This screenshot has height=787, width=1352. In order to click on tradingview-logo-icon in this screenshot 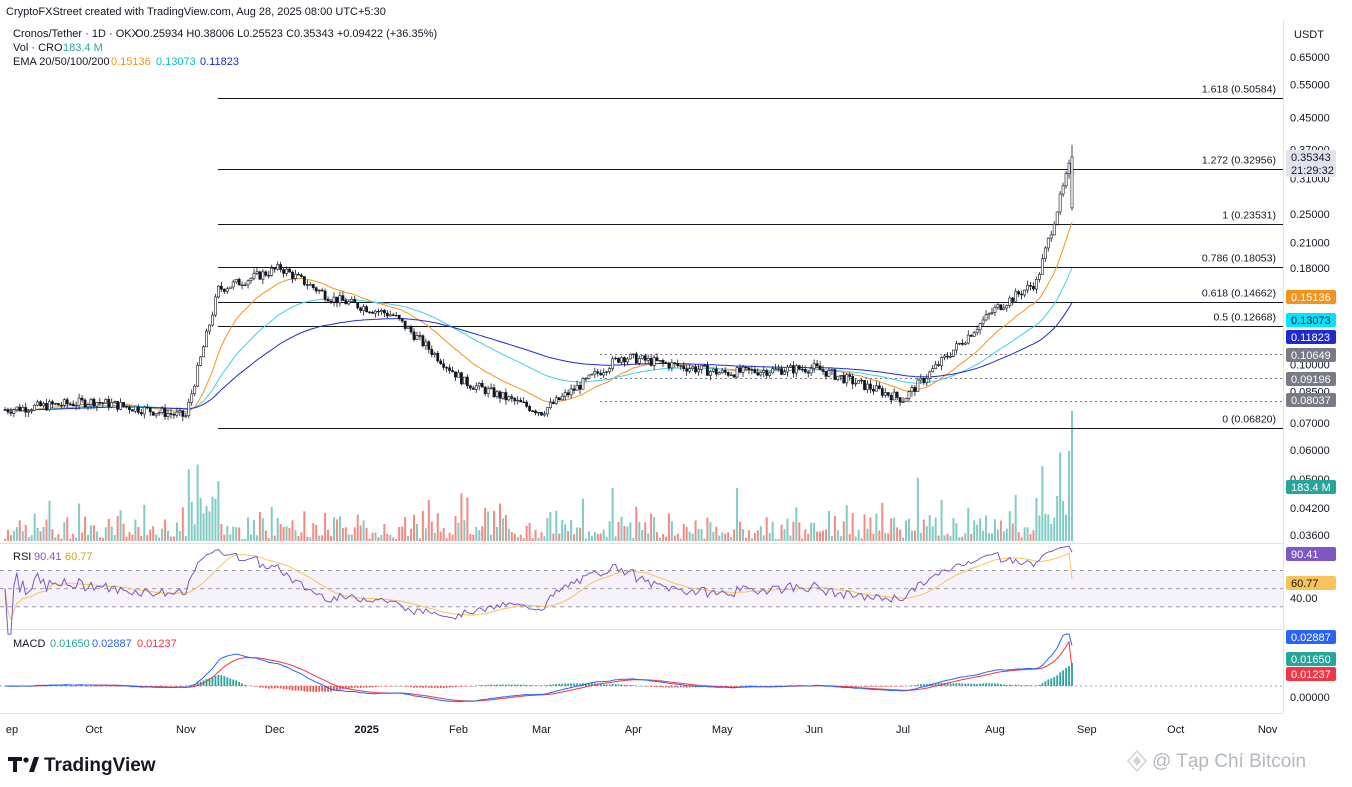, I will do `click(23, 764)`.